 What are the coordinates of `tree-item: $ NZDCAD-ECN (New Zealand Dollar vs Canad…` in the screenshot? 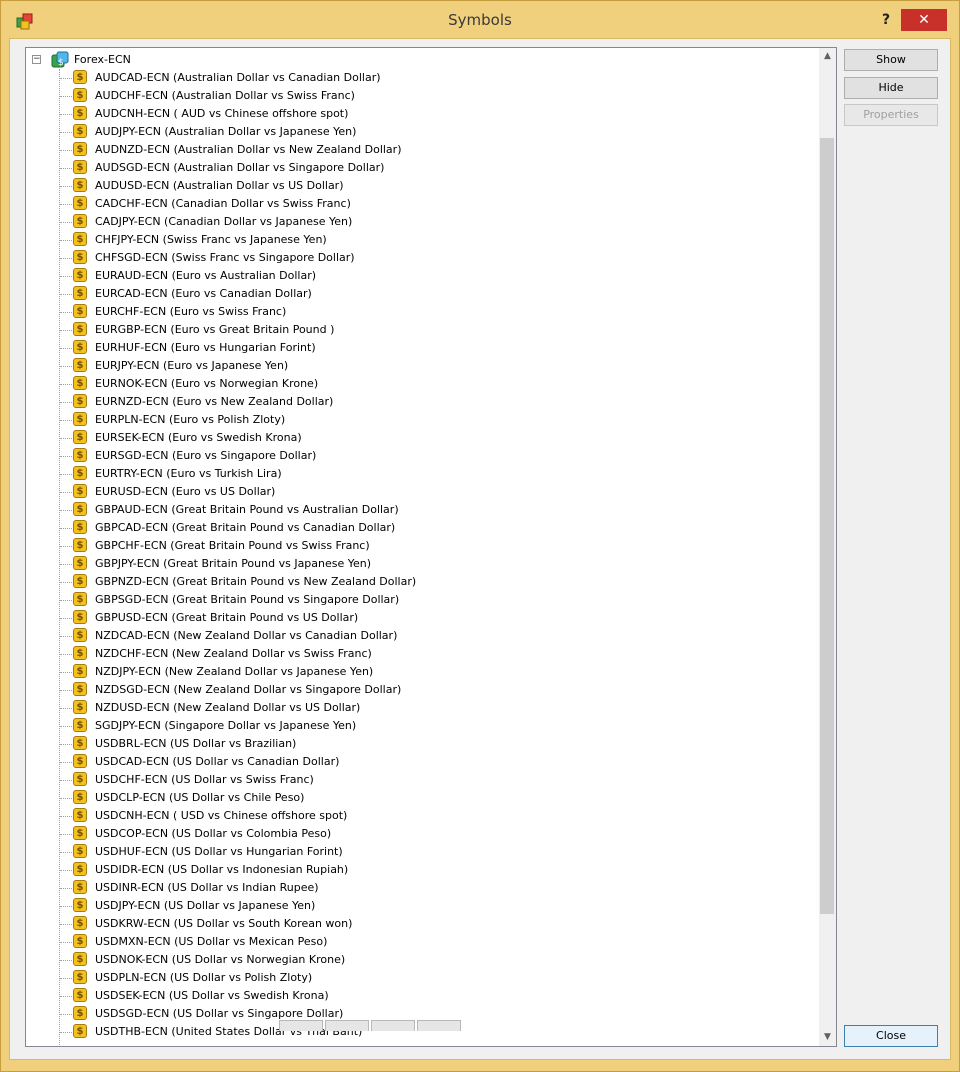 It's located at (416, 636).